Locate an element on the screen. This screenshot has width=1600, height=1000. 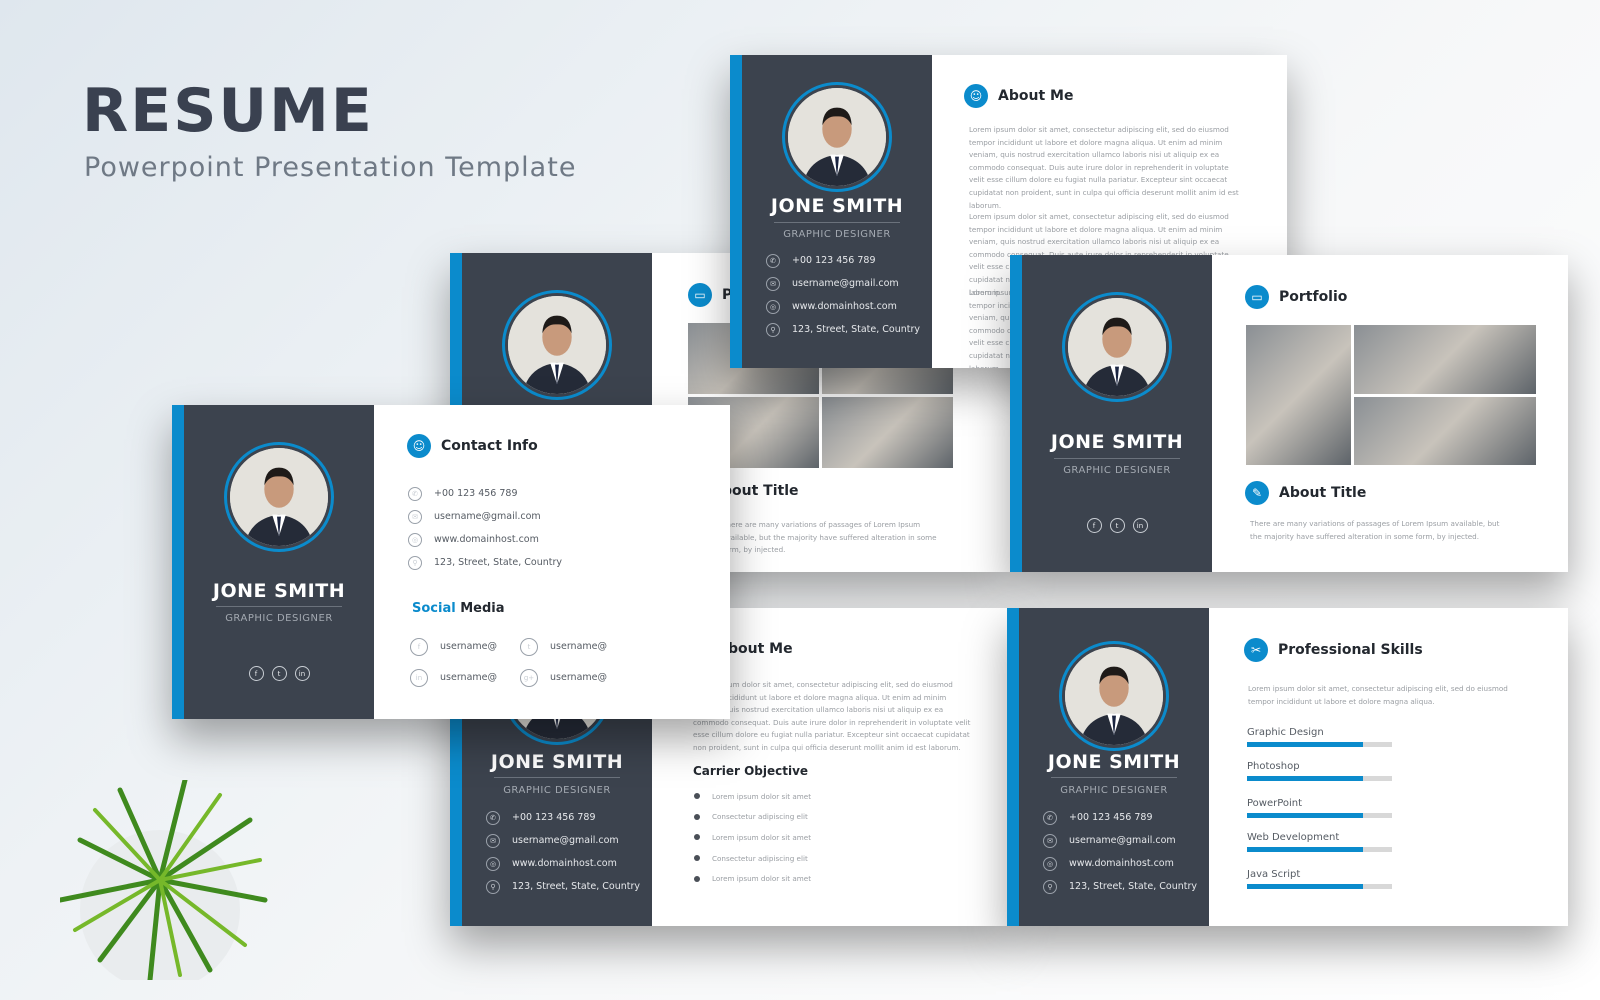
heading-about-title: bout Title is located at coordinates (760, 491).